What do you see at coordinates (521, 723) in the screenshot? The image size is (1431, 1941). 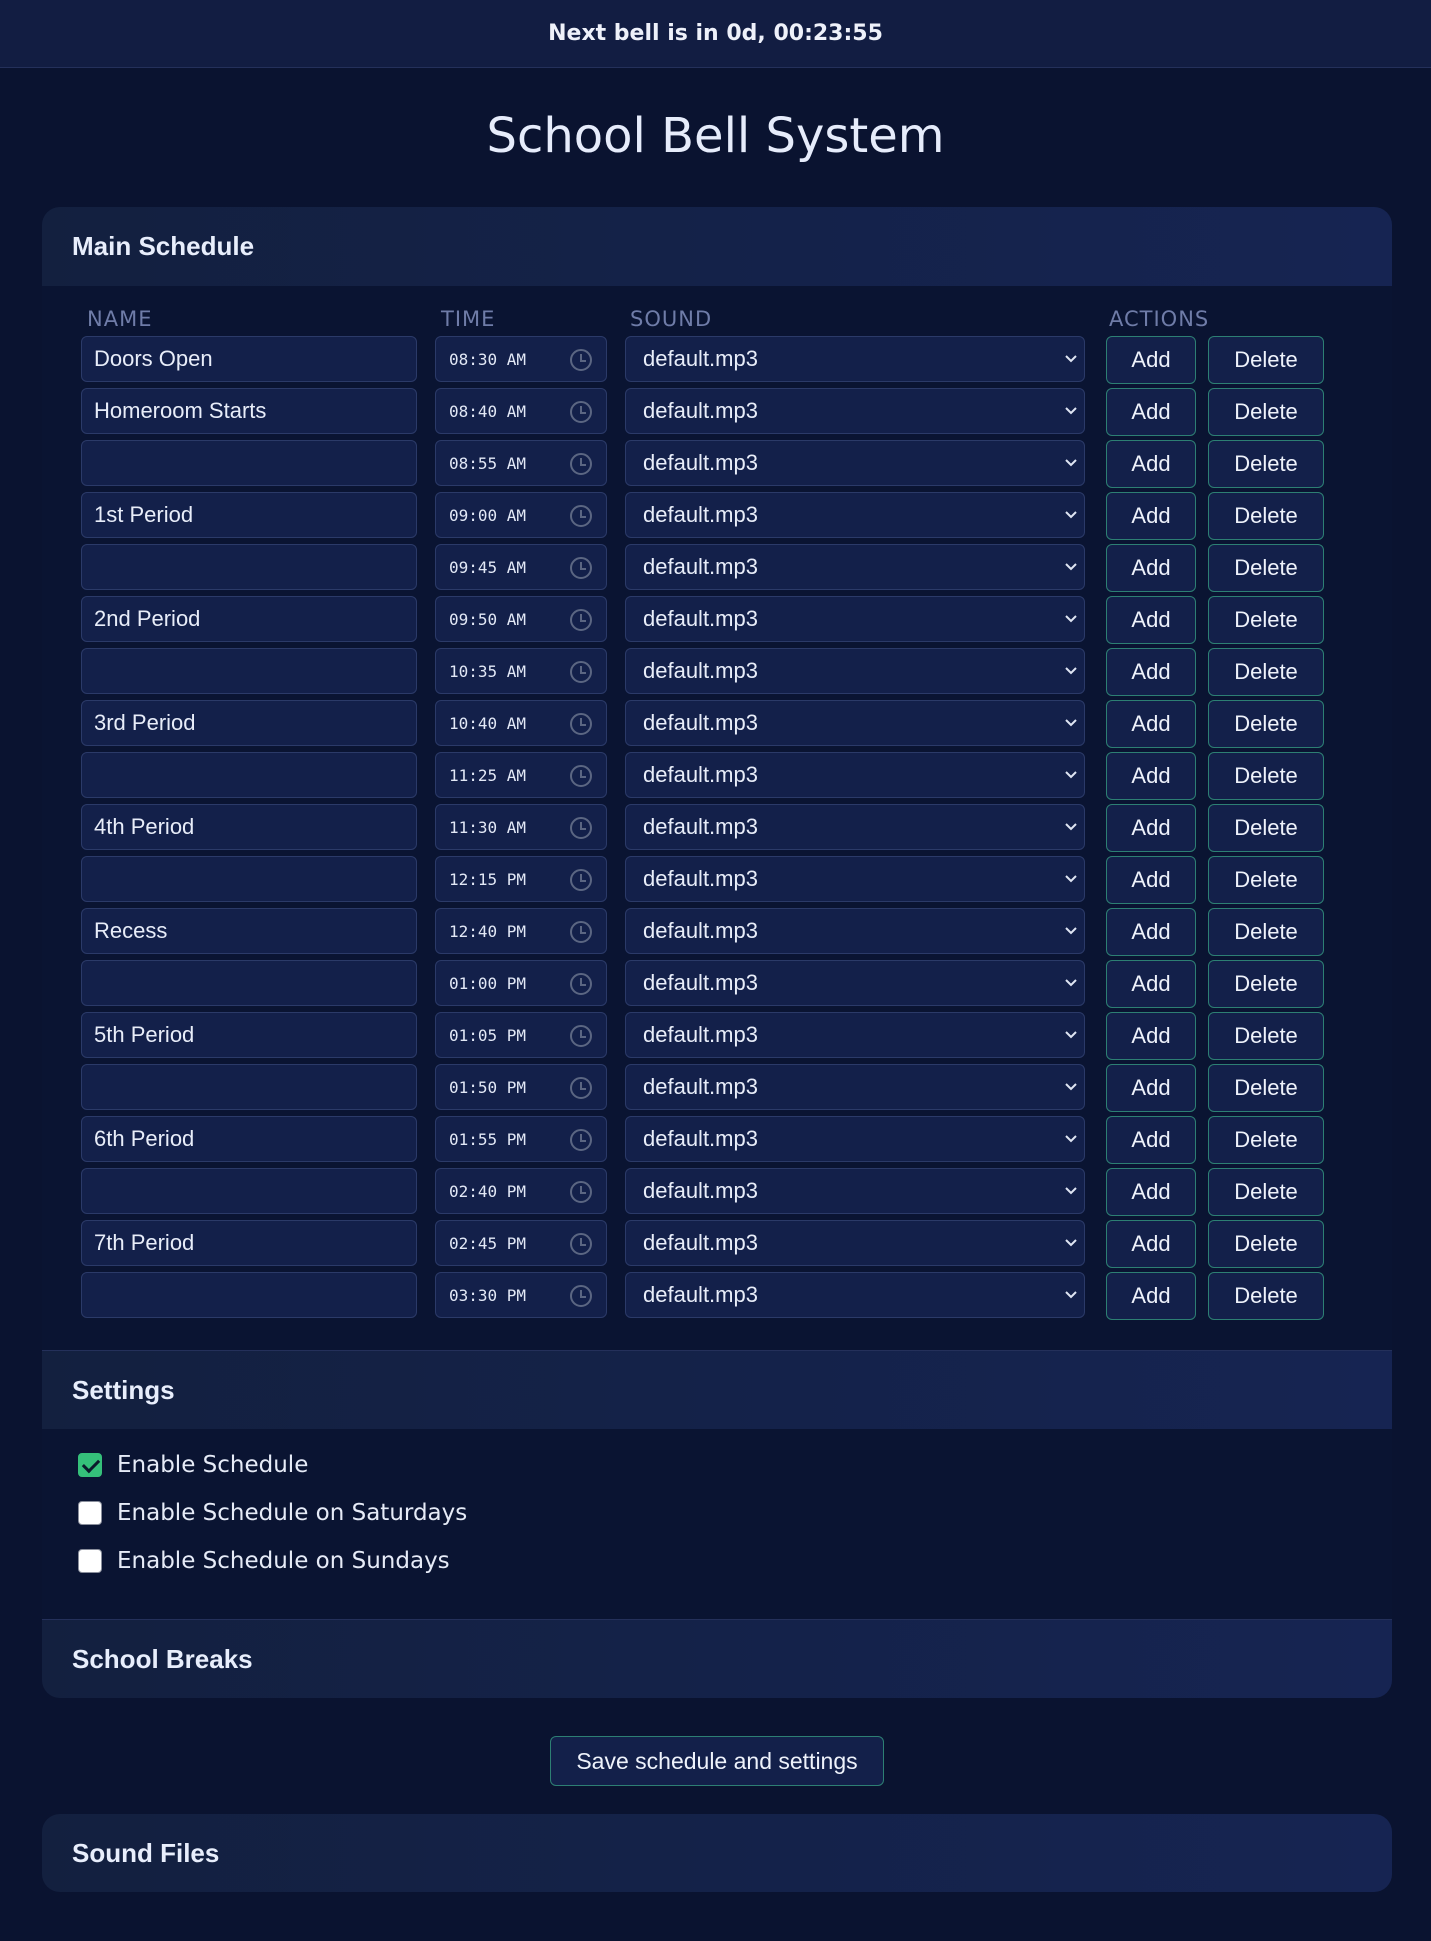 I see `bell-time-input: 10:40 AM` at bounding box center [521, 723].